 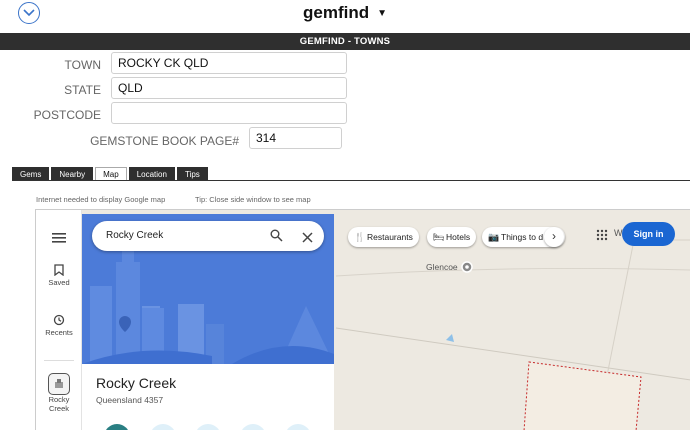 I want to click on rail-recents: Recents, so click(x=59, y=325).